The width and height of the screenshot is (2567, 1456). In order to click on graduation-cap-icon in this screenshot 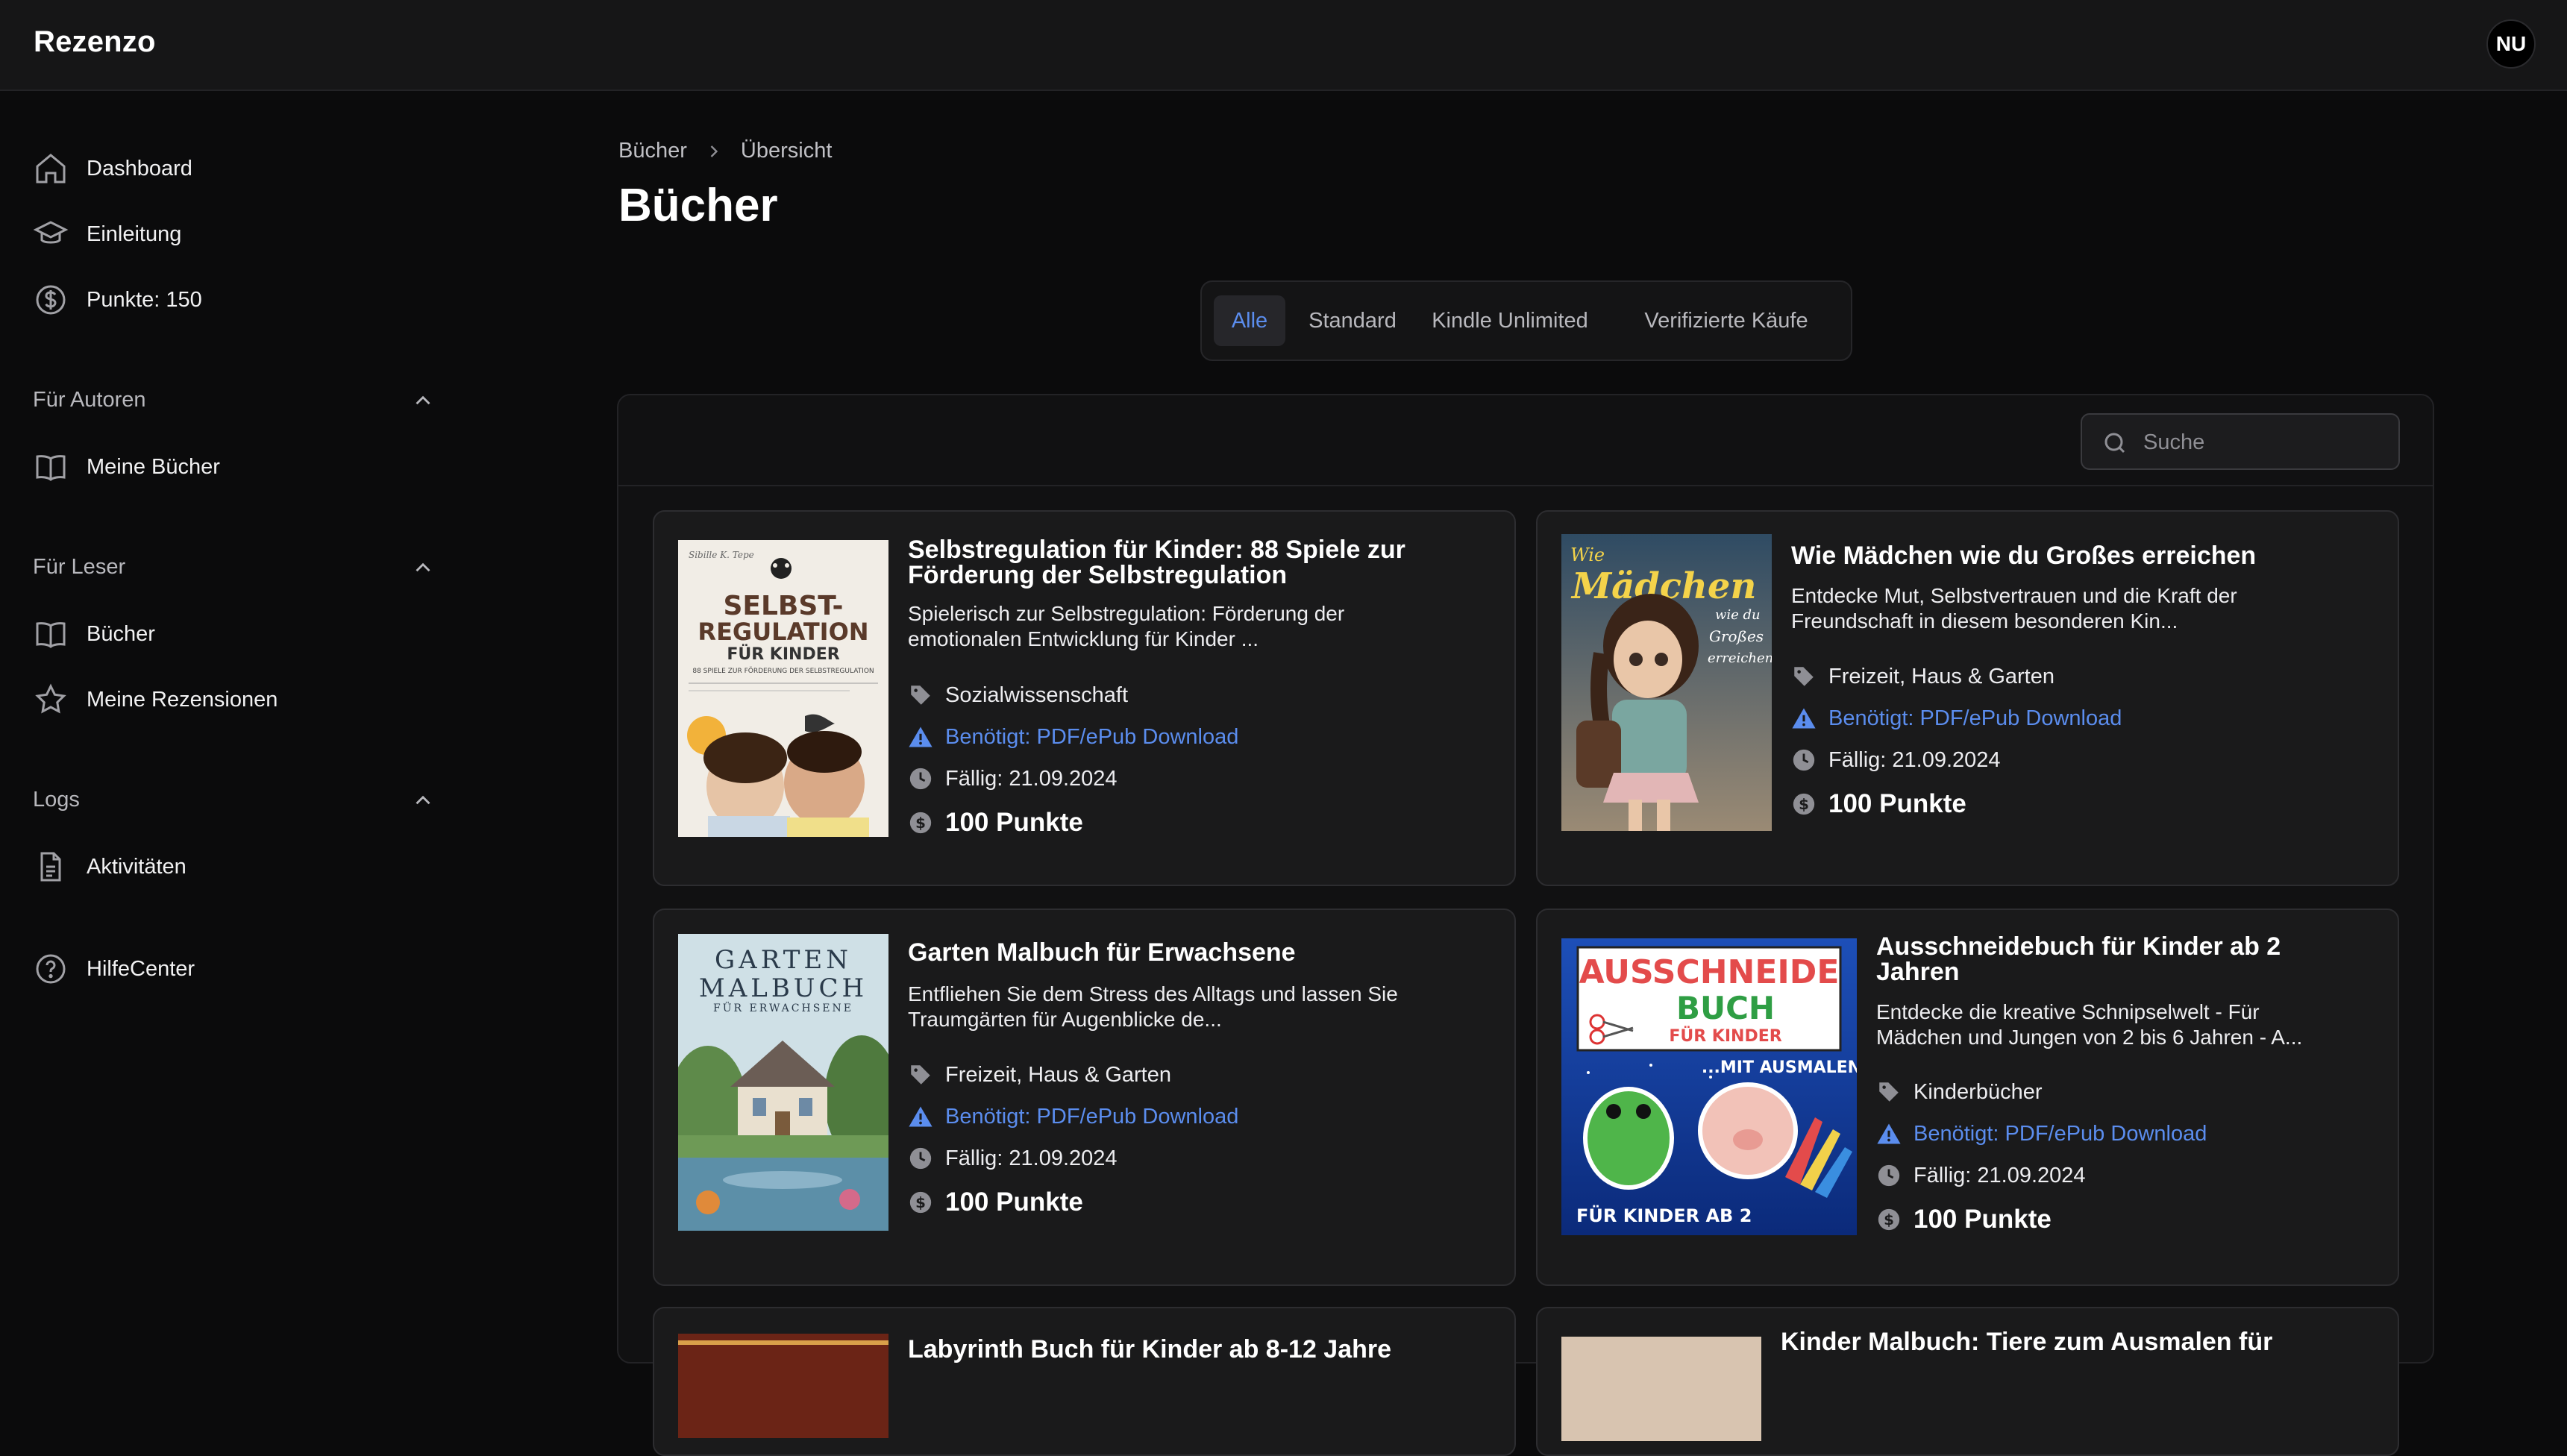, I will do `click(51, 232)`.